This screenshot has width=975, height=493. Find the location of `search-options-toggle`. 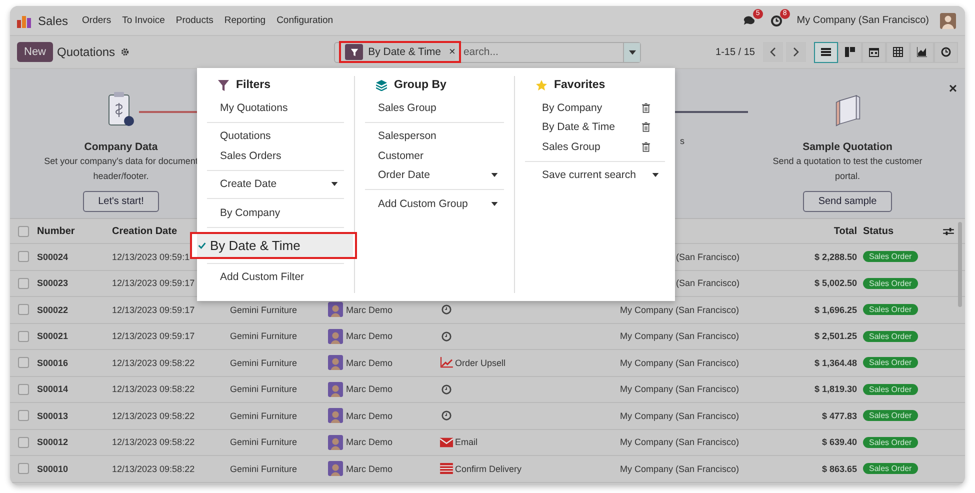

search-options-toggle is located at coordinates (631, 52).